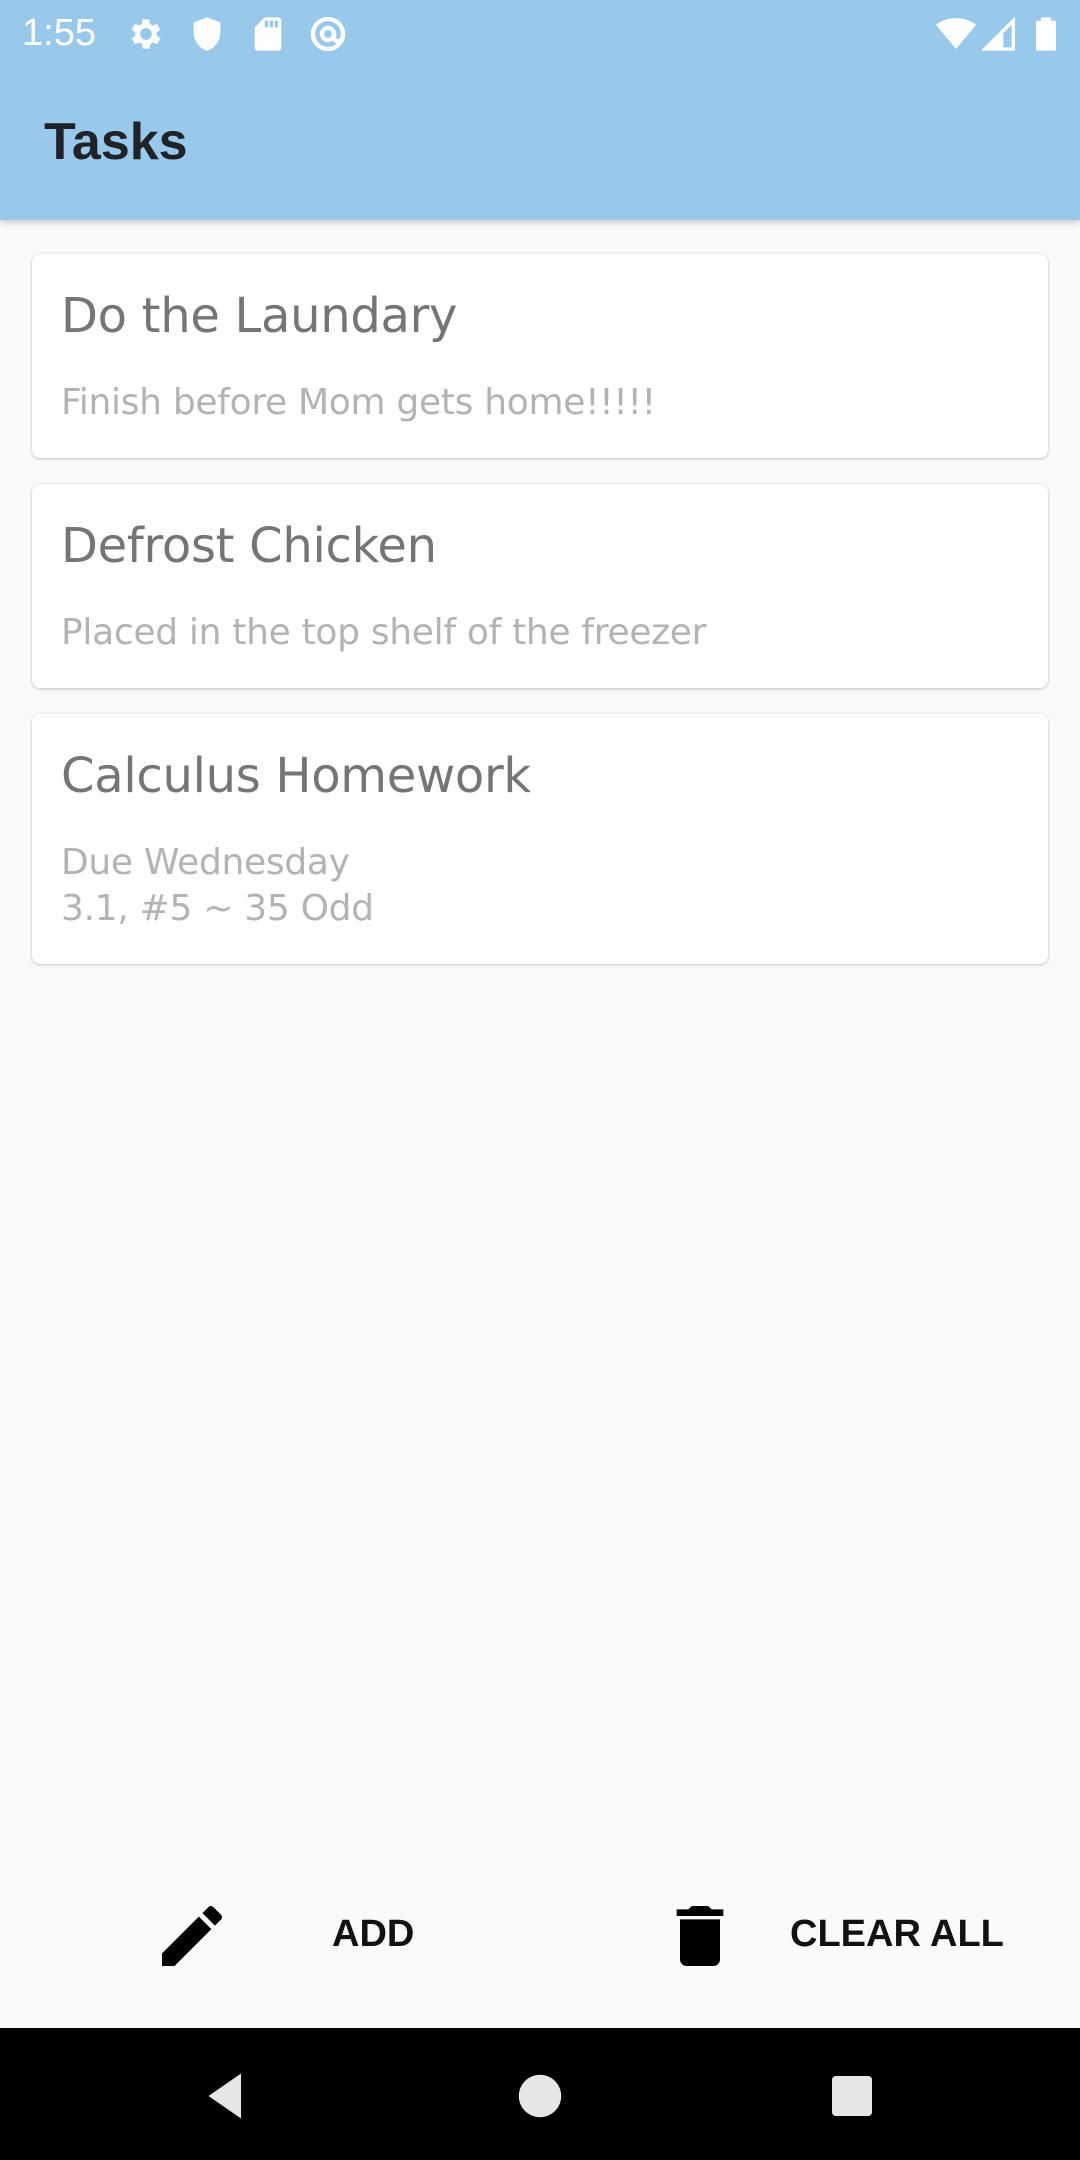 The image size is (1080, 2160). What do you see at coordinates (217, 885) in the screenshot?
I see `task-description: Due Wednesday 3.1, #5 ~ 35 Odd` at bounding box center [217, 885].